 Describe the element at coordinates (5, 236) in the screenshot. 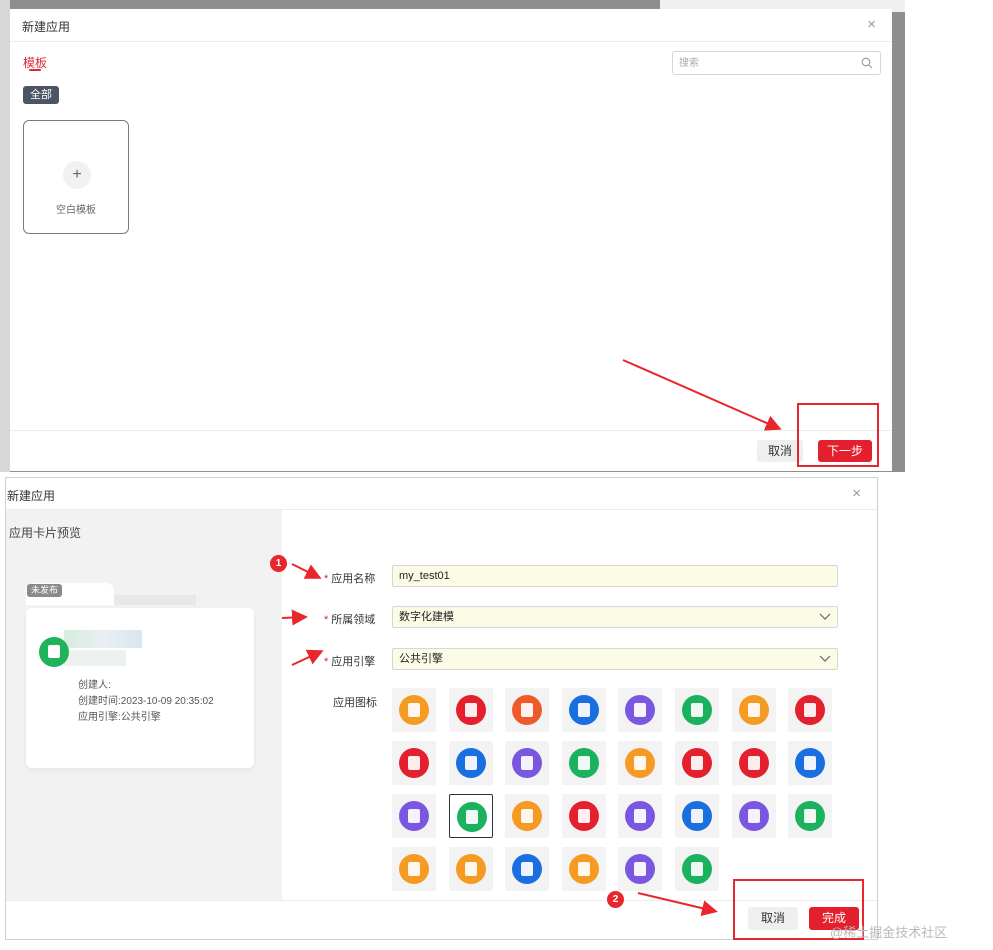

I see `background-page` at that location.